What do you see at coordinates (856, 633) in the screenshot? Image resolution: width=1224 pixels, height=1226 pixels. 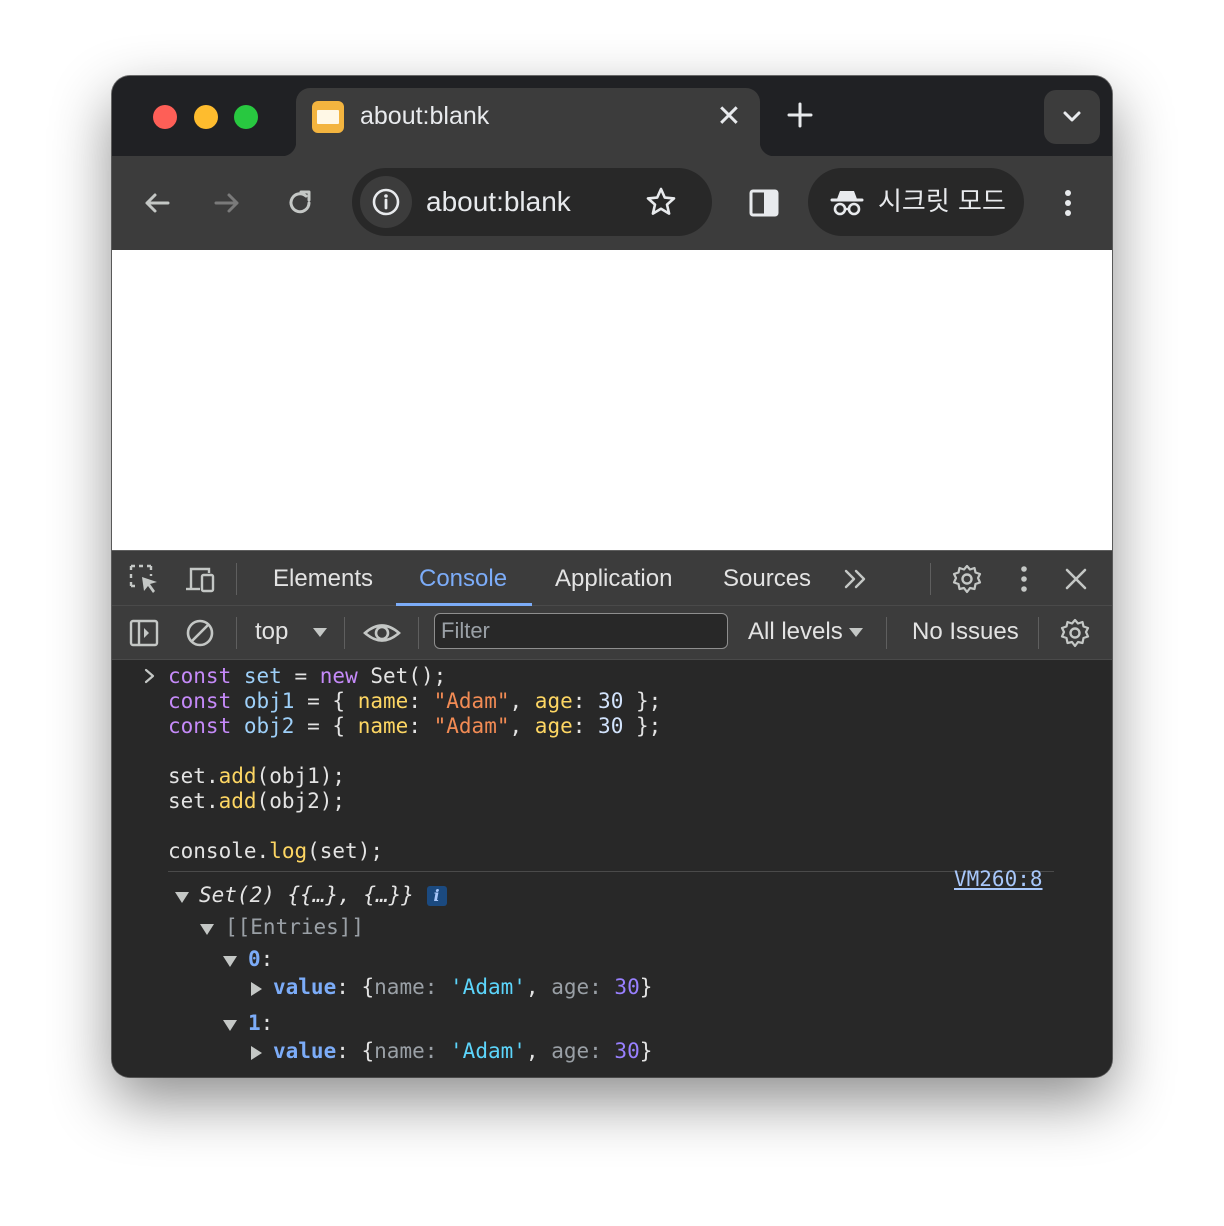 I see `levels-dropdown-icon` at bounding box center [856, 633].